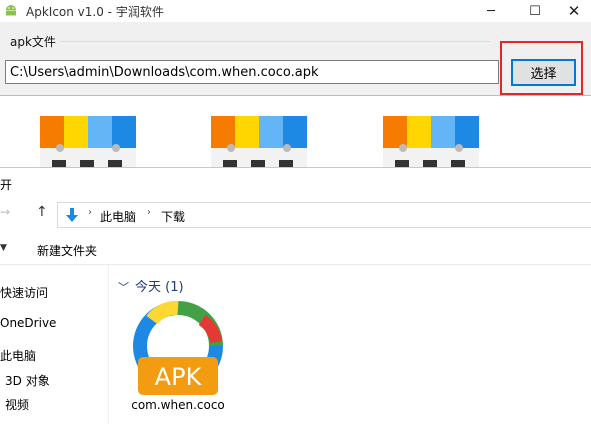  I want to click on forward-arrow-icon: →, so click(5, 213).